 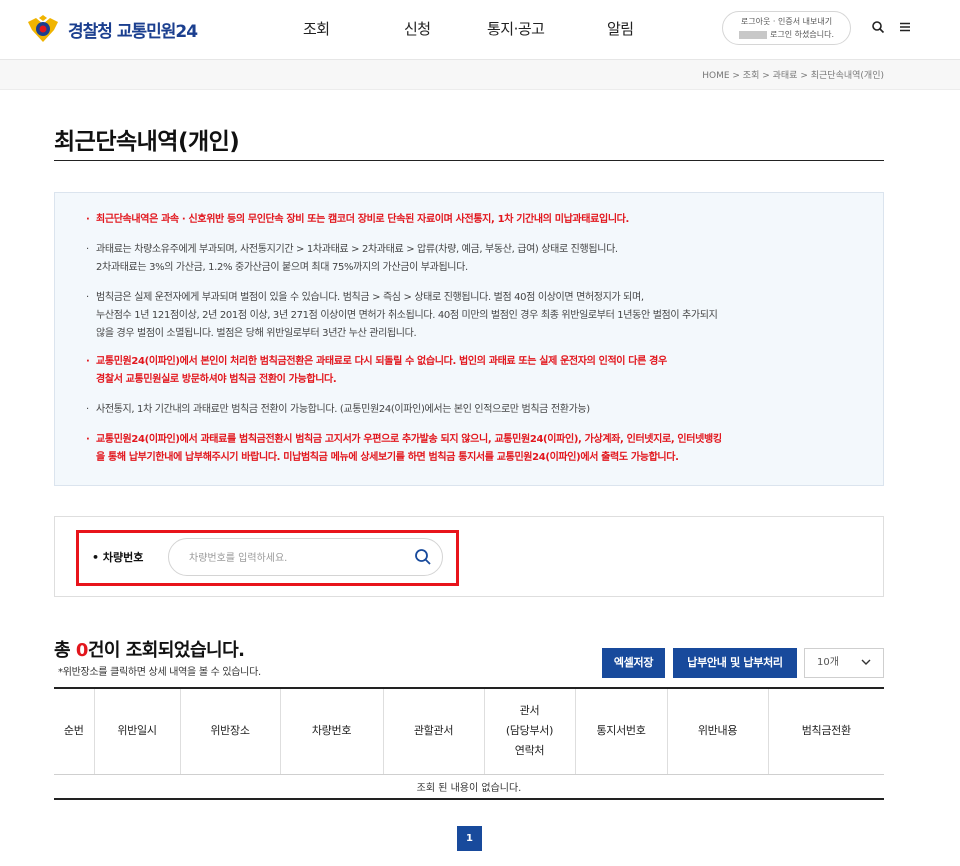 I want to click on breadcrumb-bar: HOME > 조회 > 과태료 > 최근단속내역(개인), so click(x=480, y=75).